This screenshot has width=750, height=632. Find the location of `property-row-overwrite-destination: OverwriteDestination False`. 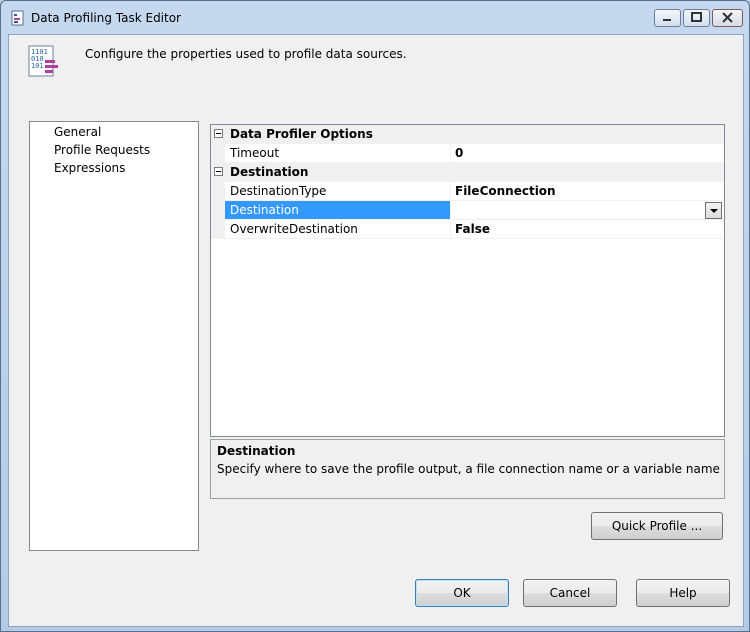

property-row-overwrite-destination: OverwriteDestination False is located at coordinates (467, 229).